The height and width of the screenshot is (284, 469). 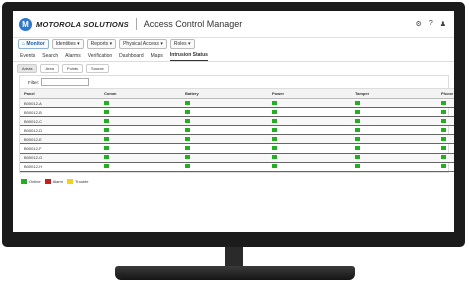 I want to click on table-row: B00012-G, so click(x=237, y=158).